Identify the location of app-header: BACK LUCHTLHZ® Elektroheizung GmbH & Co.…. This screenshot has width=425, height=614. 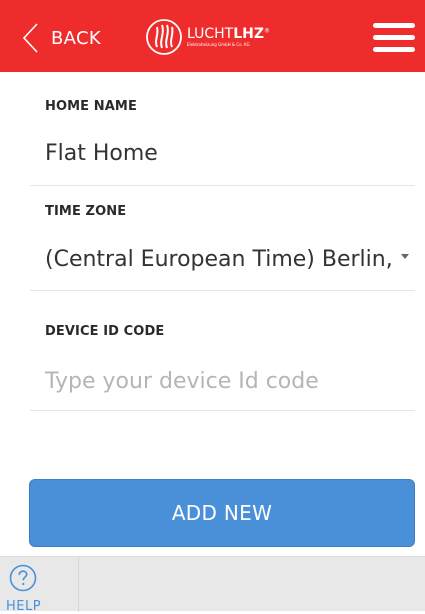
(212, 36).